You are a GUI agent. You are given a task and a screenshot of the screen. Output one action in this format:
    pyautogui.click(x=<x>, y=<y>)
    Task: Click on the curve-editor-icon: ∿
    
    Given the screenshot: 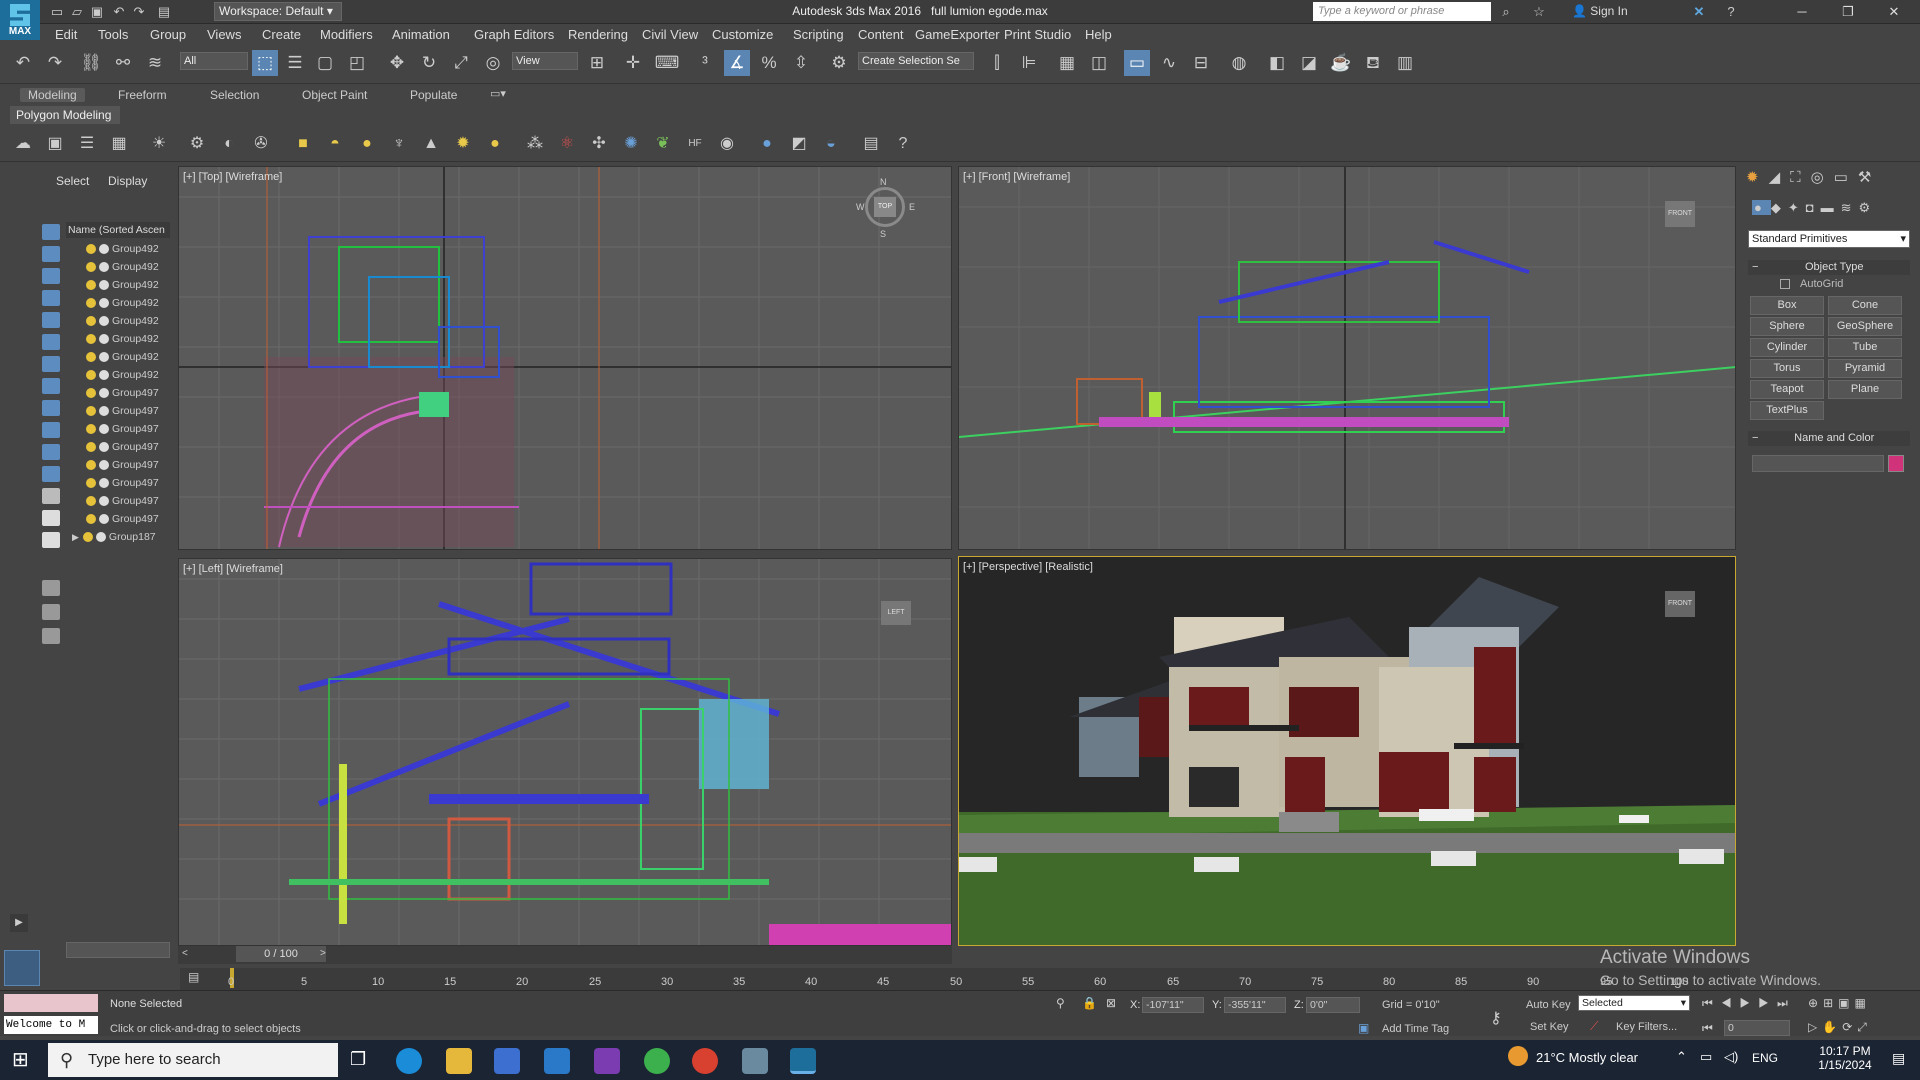 What is the action you would take?
    pyautogui.click(x=1169, y=63)
    